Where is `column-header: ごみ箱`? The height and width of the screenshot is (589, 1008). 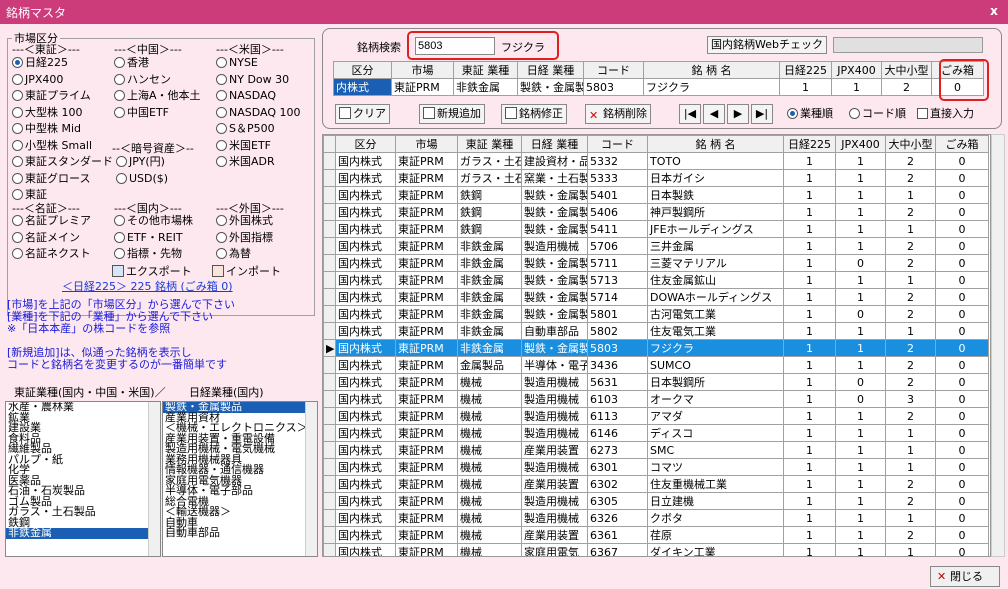
column-header: ごみ箱 is located at coordinates (962, 144).